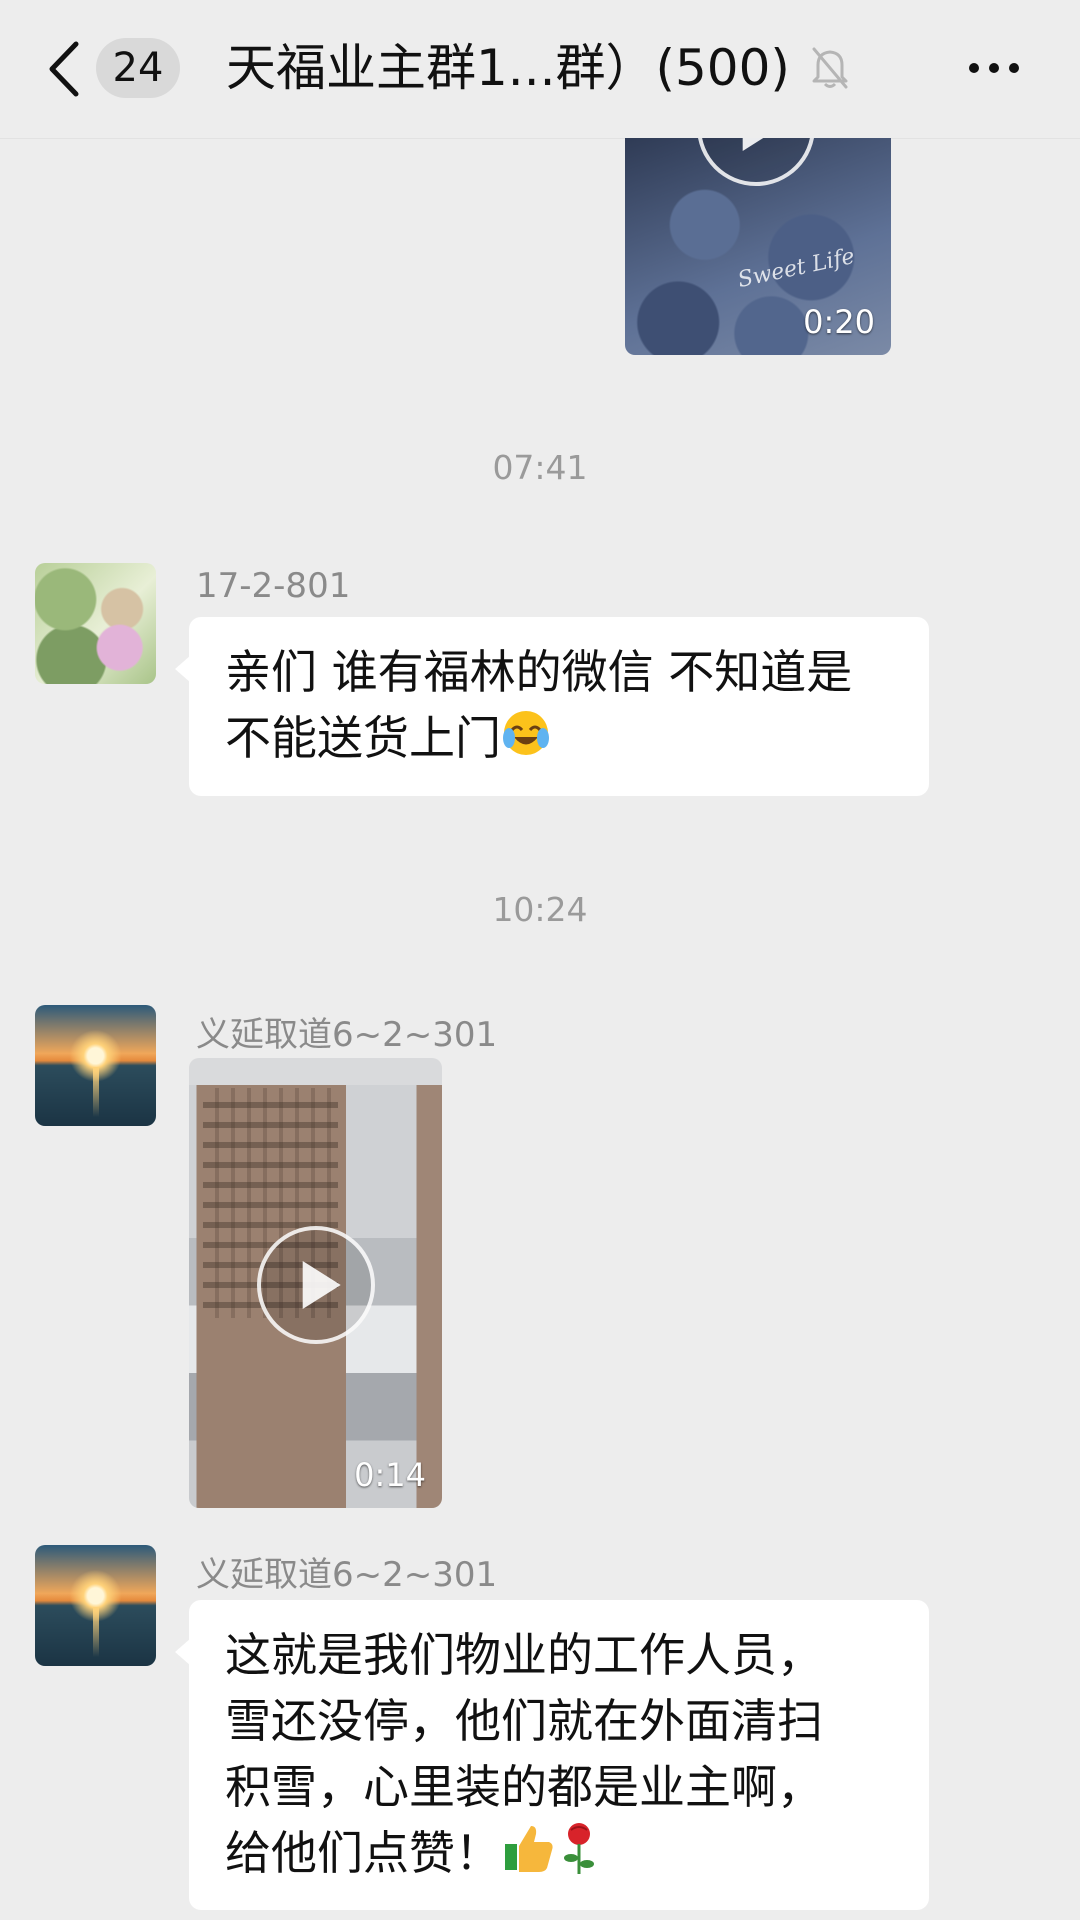 The width and height of the screenshot is (1080, 1920). I want to click on message-line: 亲们 谁有福林的微信 不知道是, so click(539, 672).